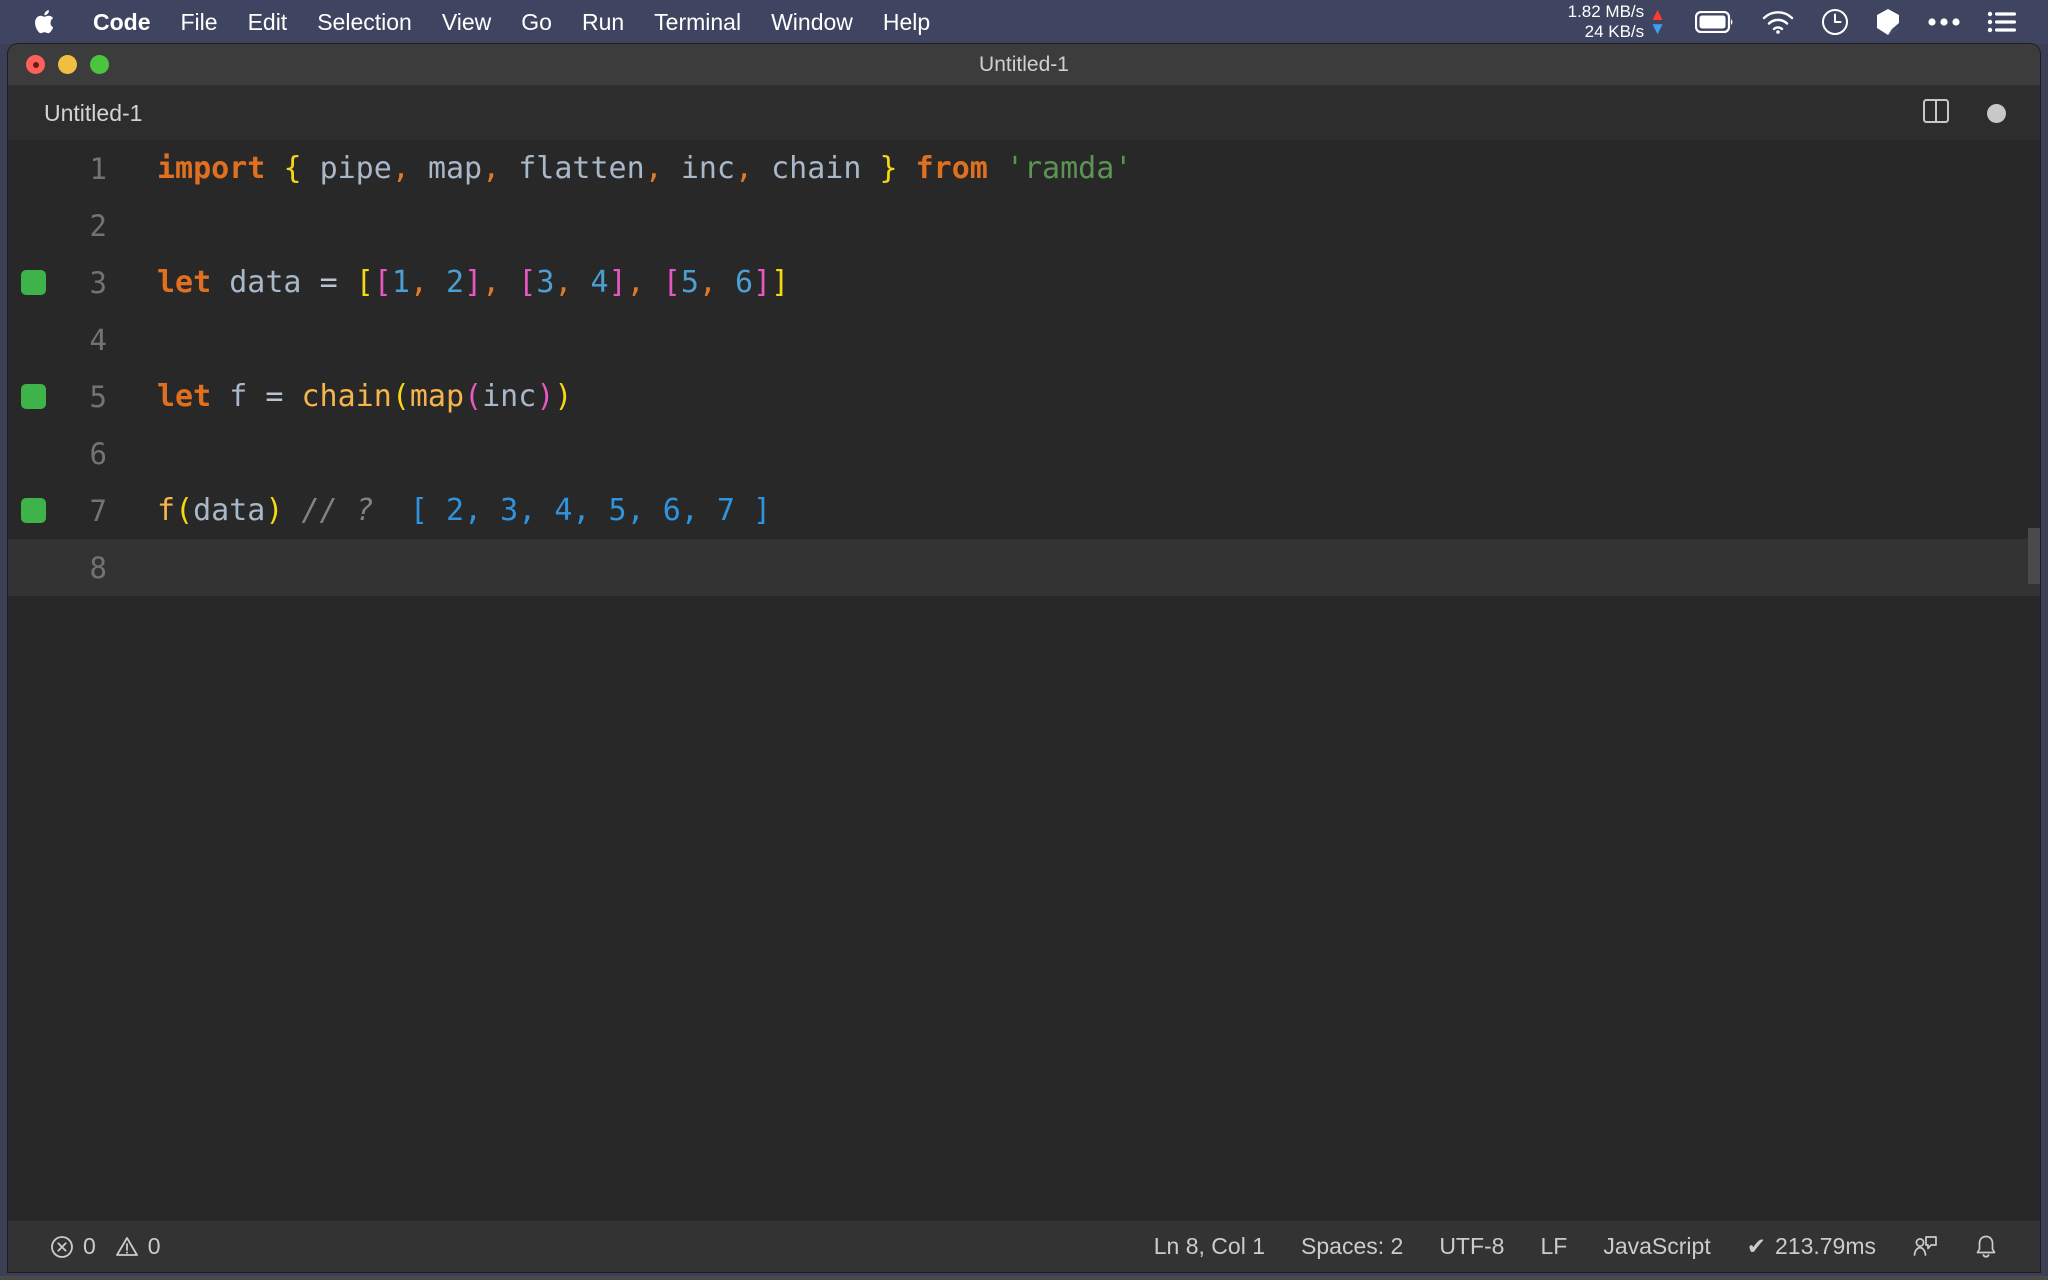  Describe the element at coordinates (1715, 22) in the screenshot. I see `battery-icon` at that location.